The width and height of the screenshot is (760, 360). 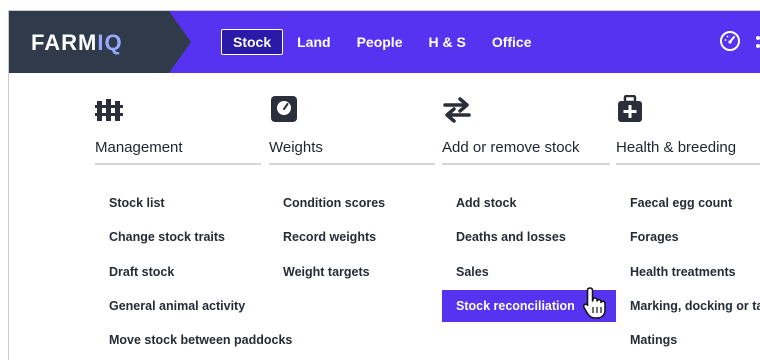 What do you see at coordinates (130, 203) in the screenshot?
I see `menu-item-stock-list: Stock list` at bounding box center [130, 203].